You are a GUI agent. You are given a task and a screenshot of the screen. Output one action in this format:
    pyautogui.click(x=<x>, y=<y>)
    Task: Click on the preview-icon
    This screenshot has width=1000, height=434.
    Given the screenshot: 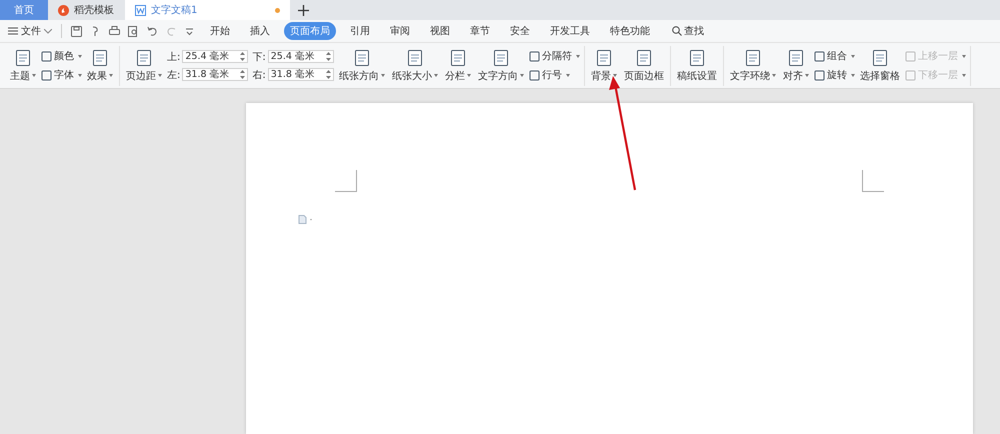 What is the action you would take?
    pyautogui.click(x=133, y=31)
    